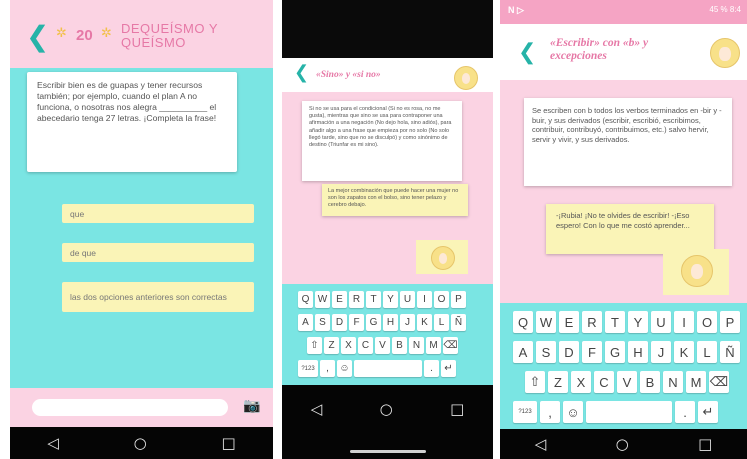 This screenshot has width=747, height=459. Describe the element at coordinates (725, 53) in the screenshot. I see `avatar` at that location.